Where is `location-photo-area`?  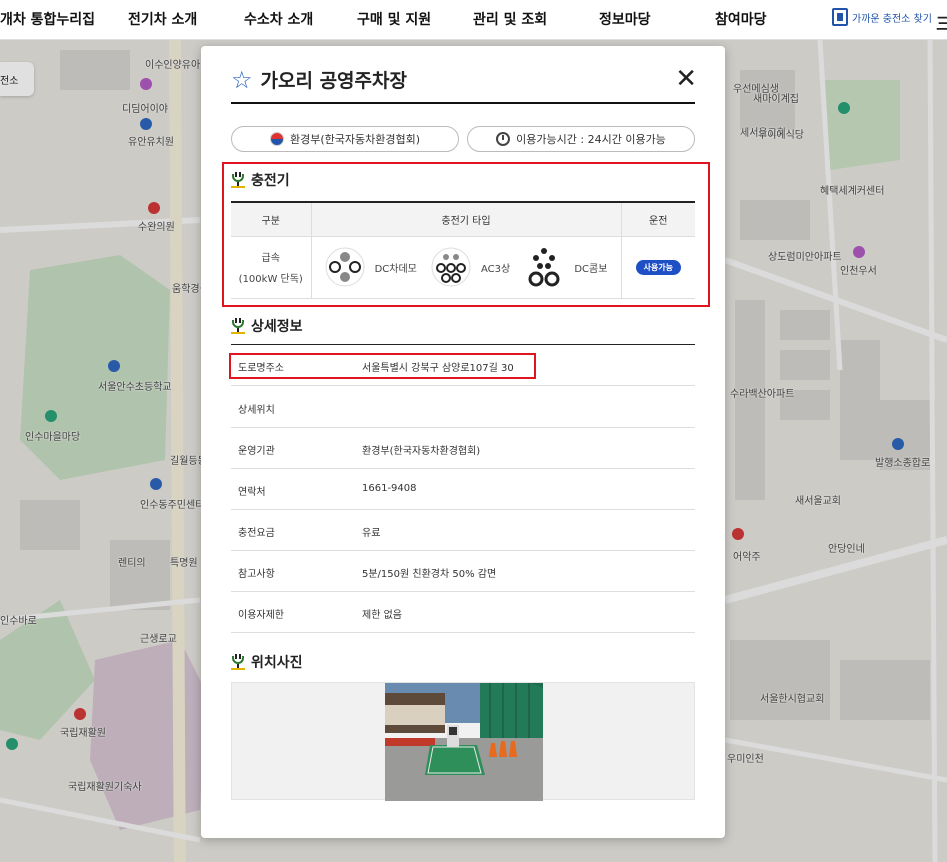 location-photo-area is located at coordinates (463, 741).